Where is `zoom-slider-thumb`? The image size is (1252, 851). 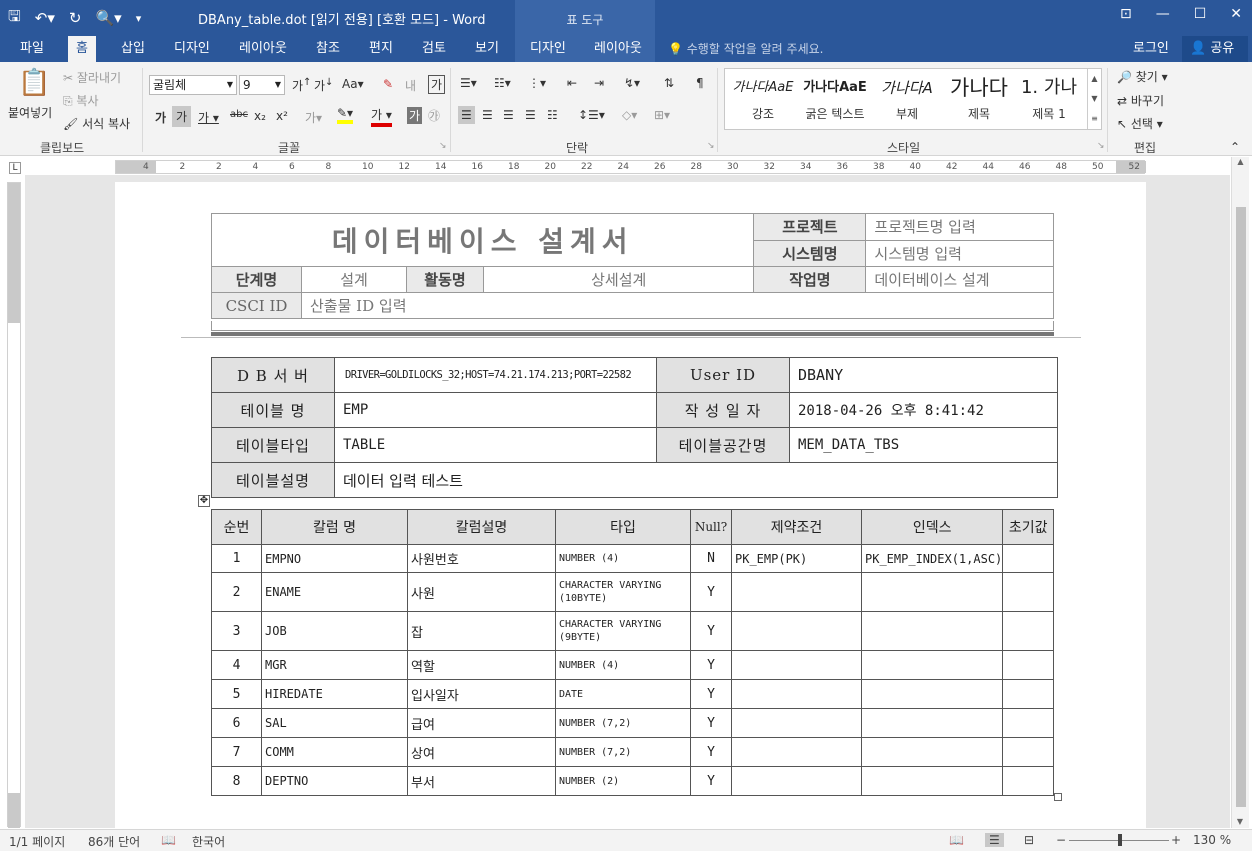 zoom-slider-thumb is located at coordinates (1120, 840).